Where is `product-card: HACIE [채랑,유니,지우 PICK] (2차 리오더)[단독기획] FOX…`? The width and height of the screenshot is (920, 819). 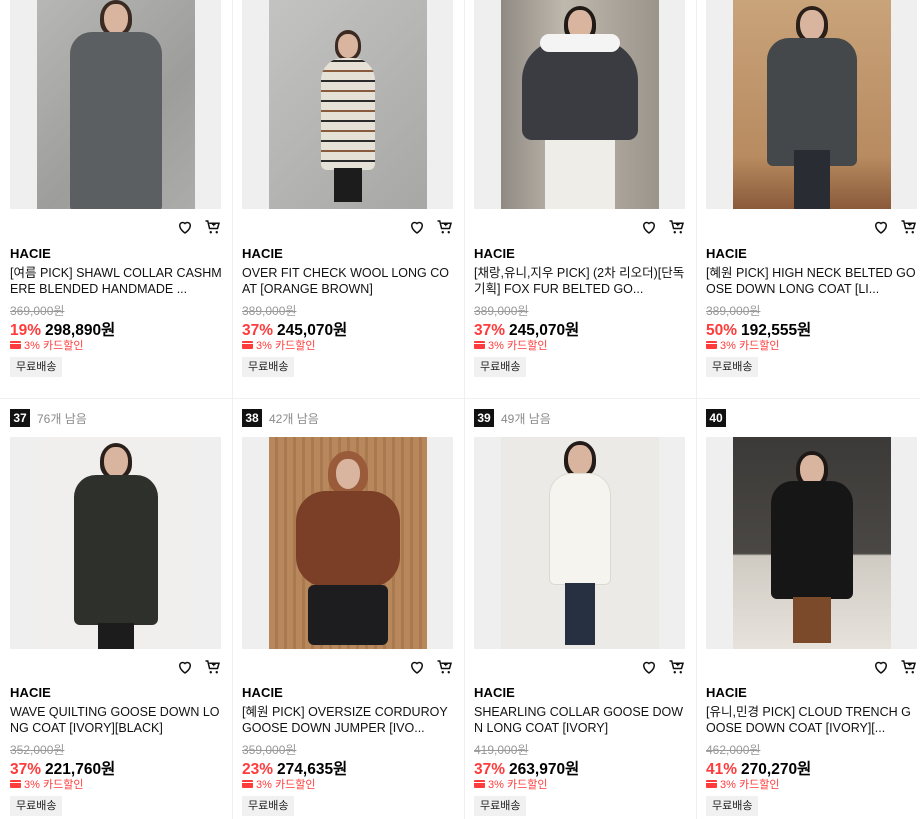
product-card: HACIE [채랑,유니,지우 PICK] (2차 리오더)[단독기획] FOX… is located at coordinates (580, 199).